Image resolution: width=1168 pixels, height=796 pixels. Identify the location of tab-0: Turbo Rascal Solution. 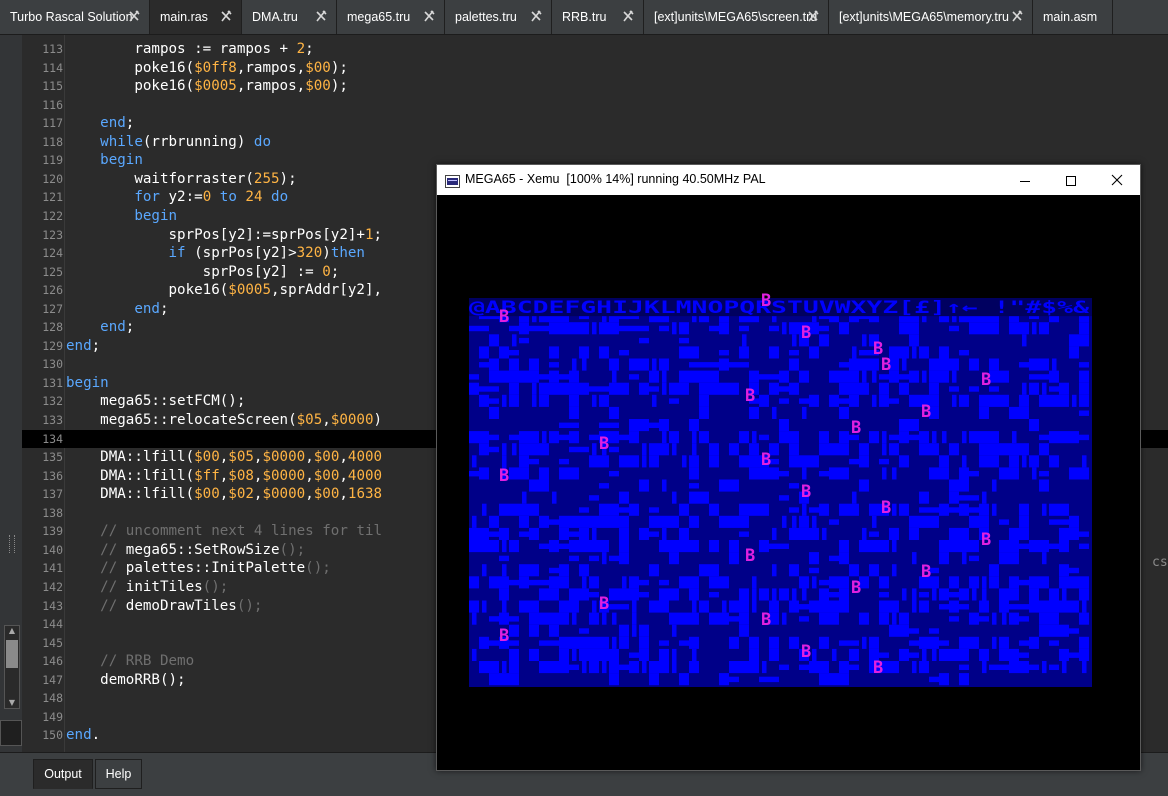
(75, 17).